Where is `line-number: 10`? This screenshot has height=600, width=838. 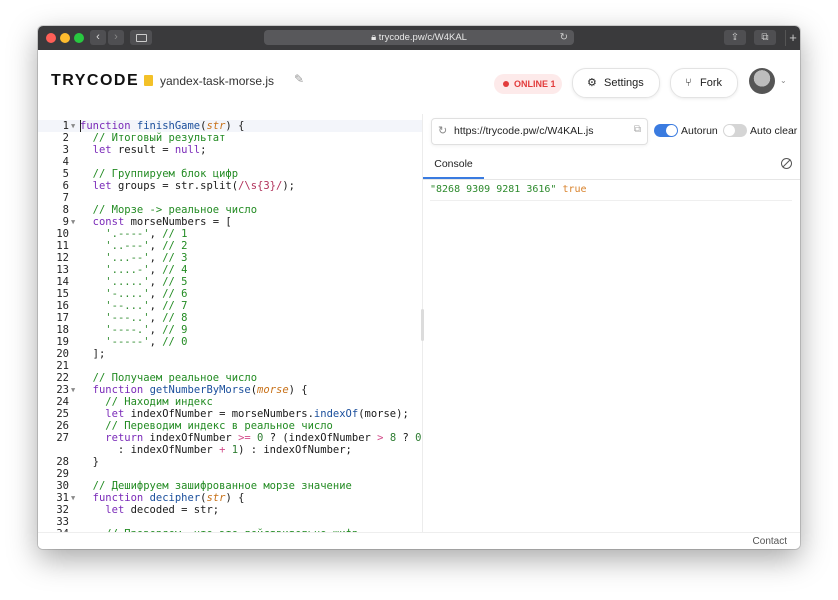 line-number: 10 is located at coordinates (62, 234).